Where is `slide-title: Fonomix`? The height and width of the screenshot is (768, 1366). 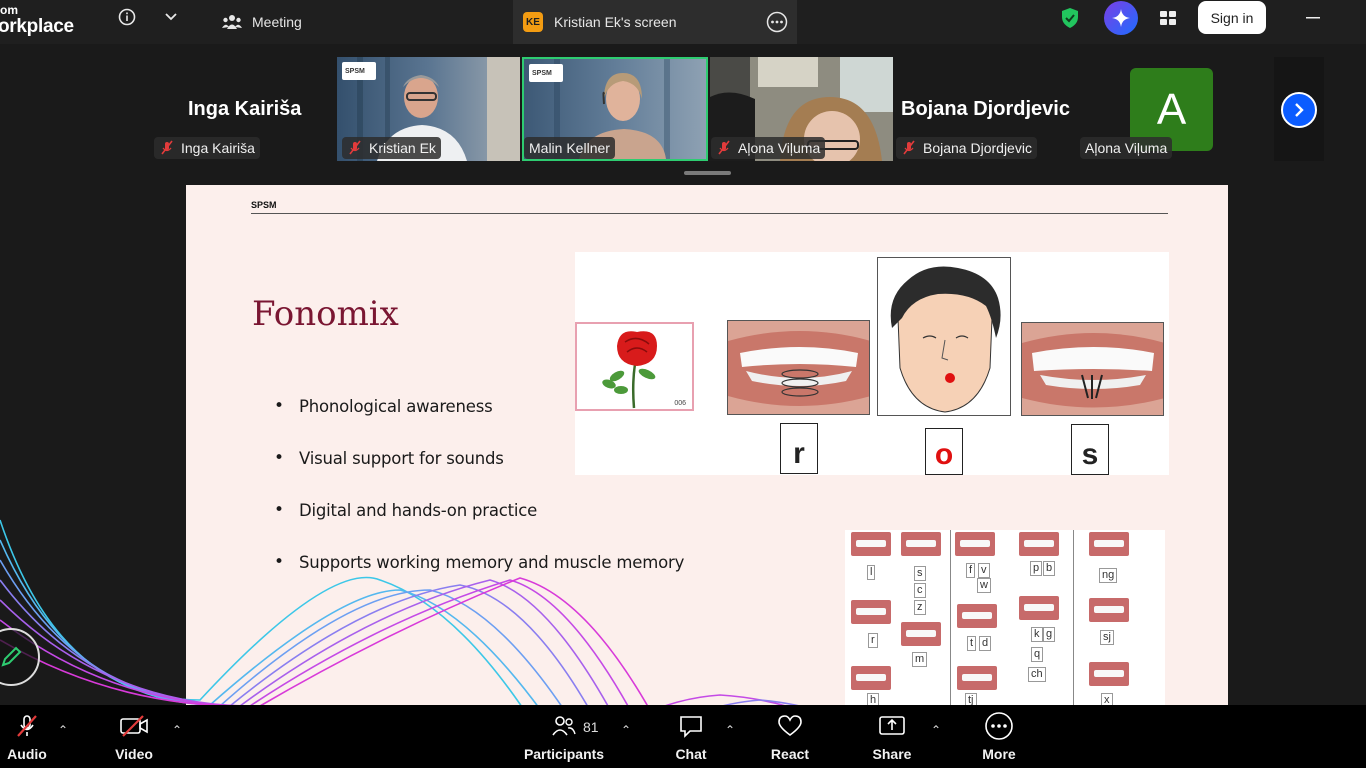 slide-title: Fonomix is located at coordinates (325, 314).